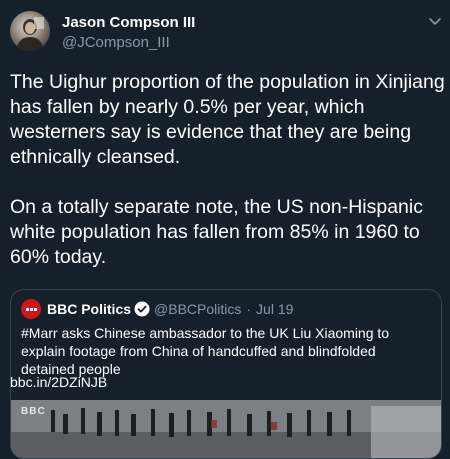 Image resolution: width=450 pixels, height=459 pixels. I want to click on quoted-video-thumbnail: BBC, so click(226, 429).